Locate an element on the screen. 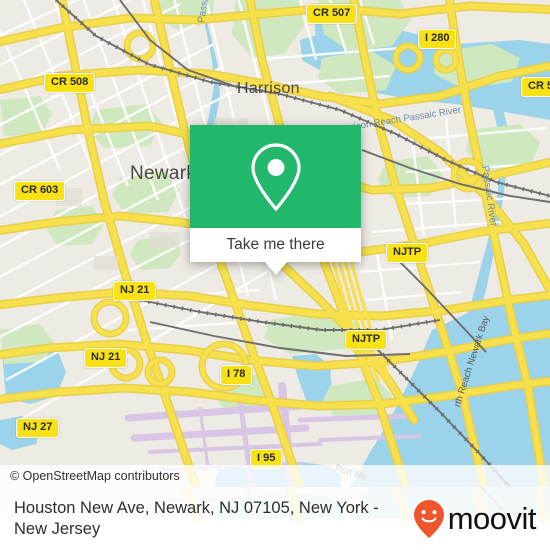 This screenshot has height=550, width=550. popup-card-header is located at coordinates (275, 176).